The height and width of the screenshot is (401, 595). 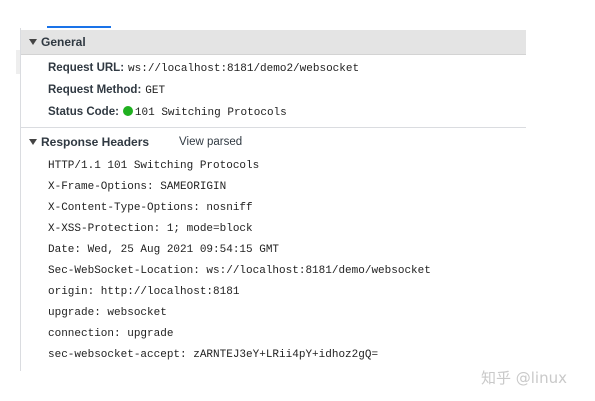 What do you see at coordinates (63, 42) in the screenshot?
I see `general-section-title: General` at bounding box center [63, 42].